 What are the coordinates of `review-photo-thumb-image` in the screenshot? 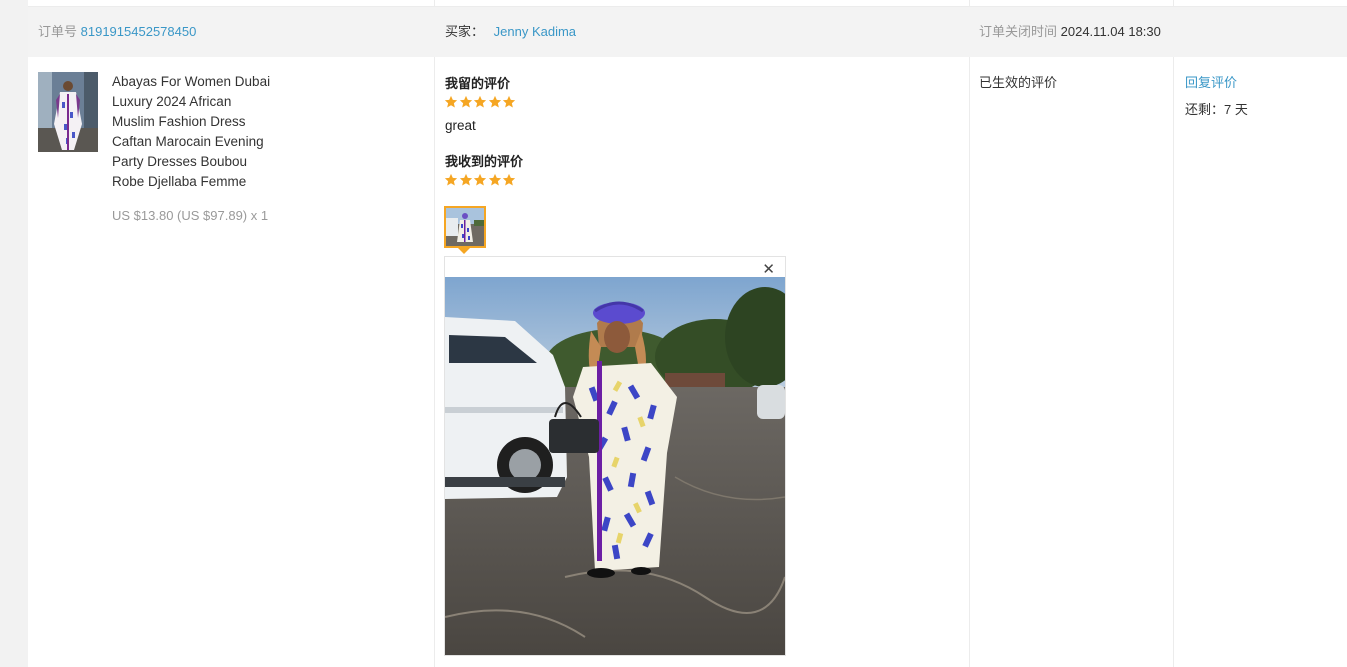 It's located at (465, 227).